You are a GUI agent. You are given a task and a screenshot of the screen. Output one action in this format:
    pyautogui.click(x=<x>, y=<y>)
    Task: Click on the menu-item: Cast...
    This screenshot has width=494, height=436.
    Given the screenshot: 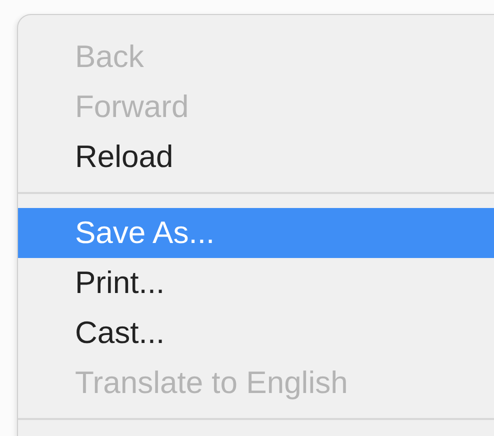 What is the action you would take?
    pyautogui.click(x=256, y=333)
    